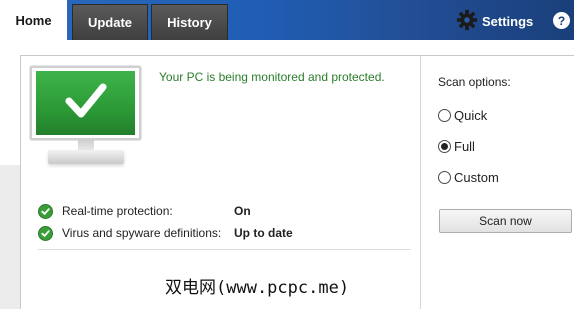  What do you see at coordinates (189, 22) in the screenshot?
I see `tab-history: History` at bounding box center [189, 22].